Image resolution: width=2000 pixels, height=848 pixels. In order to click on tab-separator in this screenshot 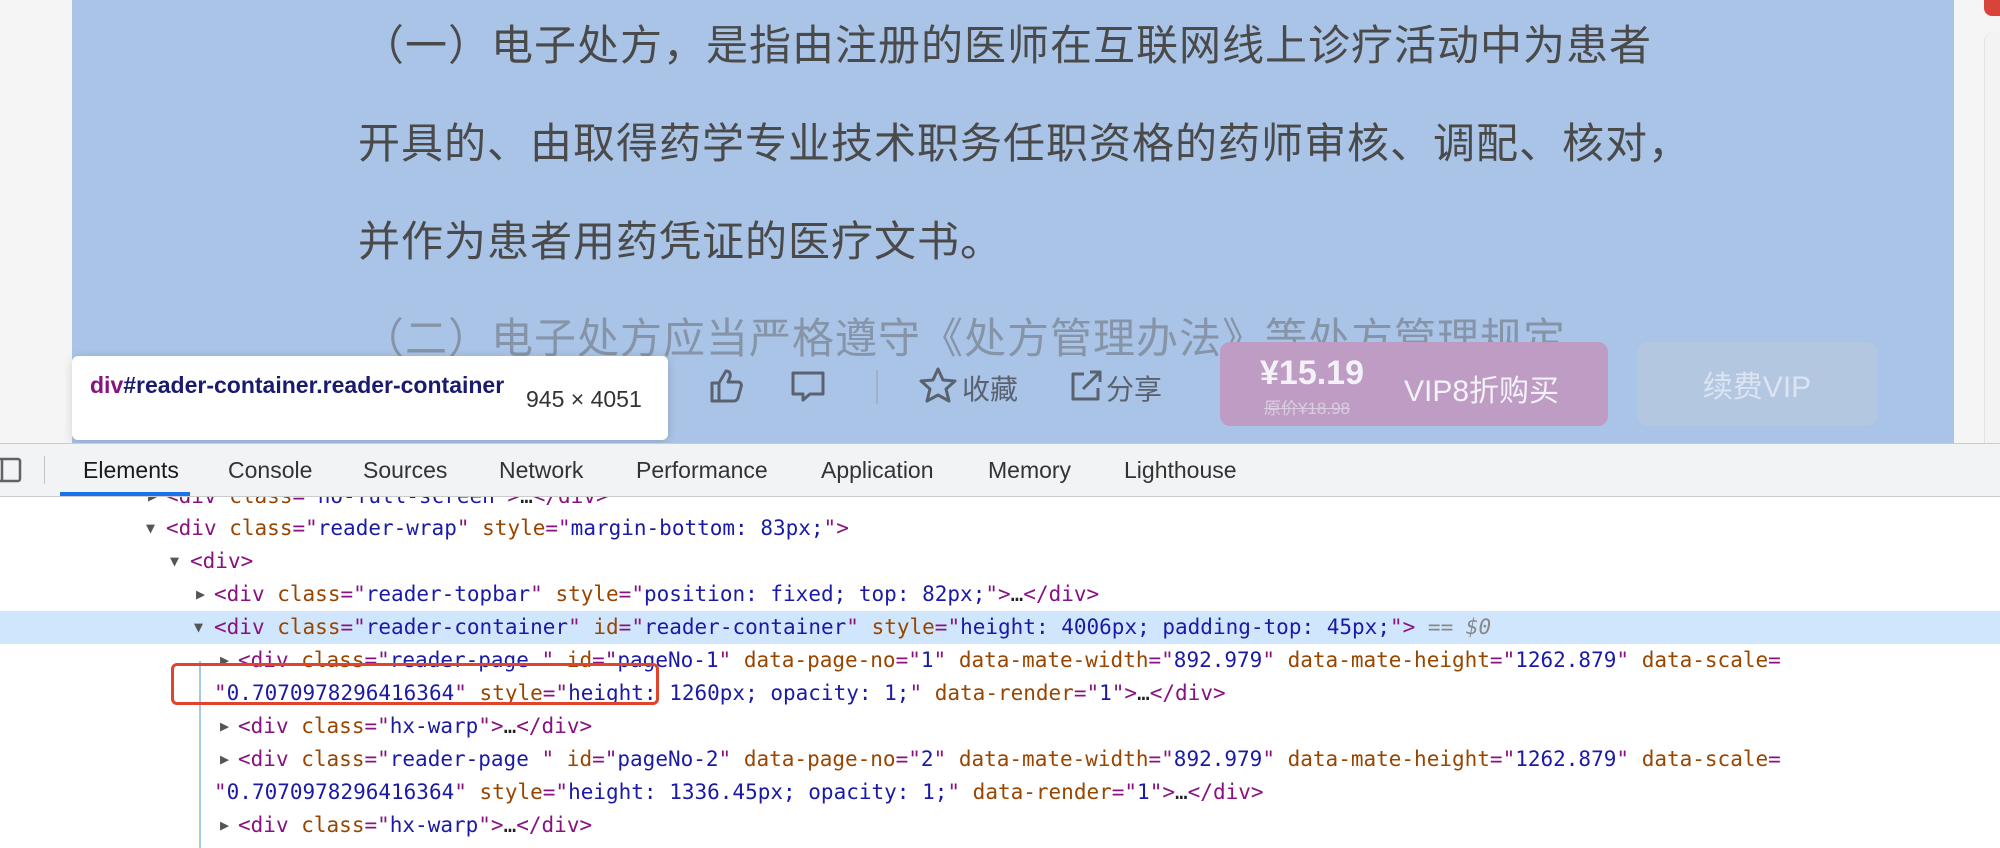, I will do `click(44, 470)`.